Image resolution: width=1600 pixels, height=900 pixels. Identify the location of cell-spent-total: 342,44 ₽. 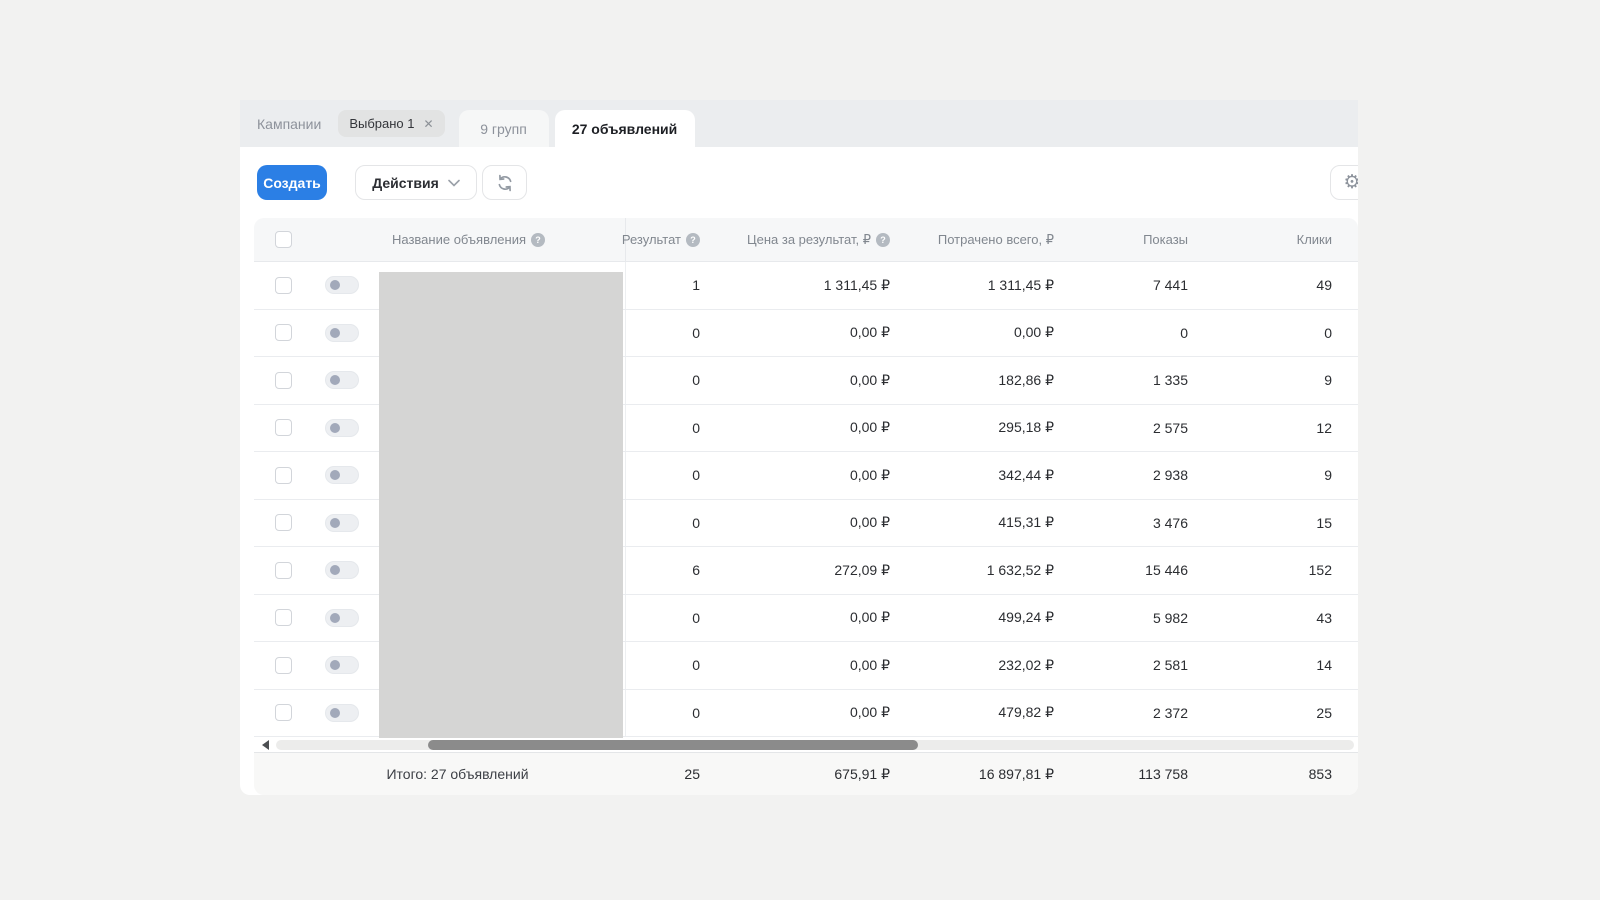
(1026, 474).